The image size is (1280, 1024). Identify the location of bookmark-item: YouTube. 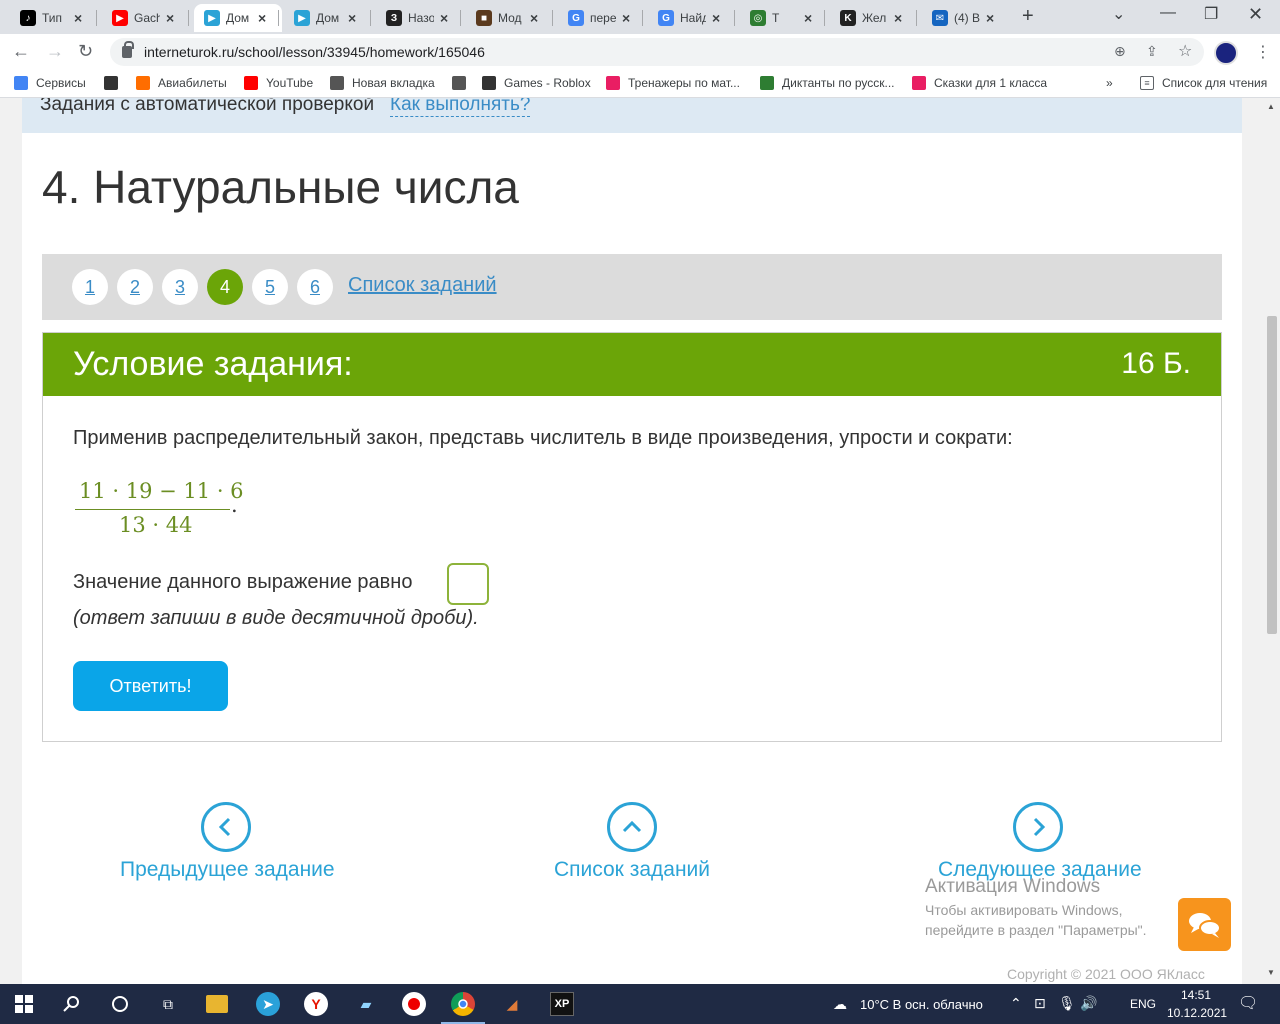
(278, 83).